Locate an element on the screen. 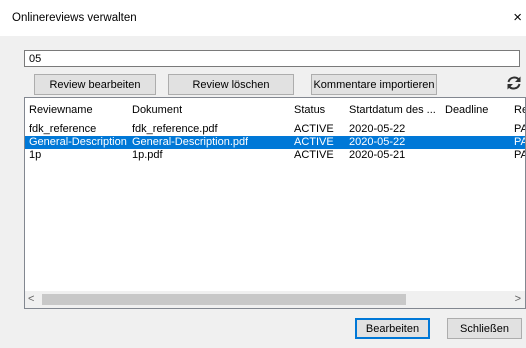  title-bar: Onlinereviews verwalten × is located at coordinates (263, 18).